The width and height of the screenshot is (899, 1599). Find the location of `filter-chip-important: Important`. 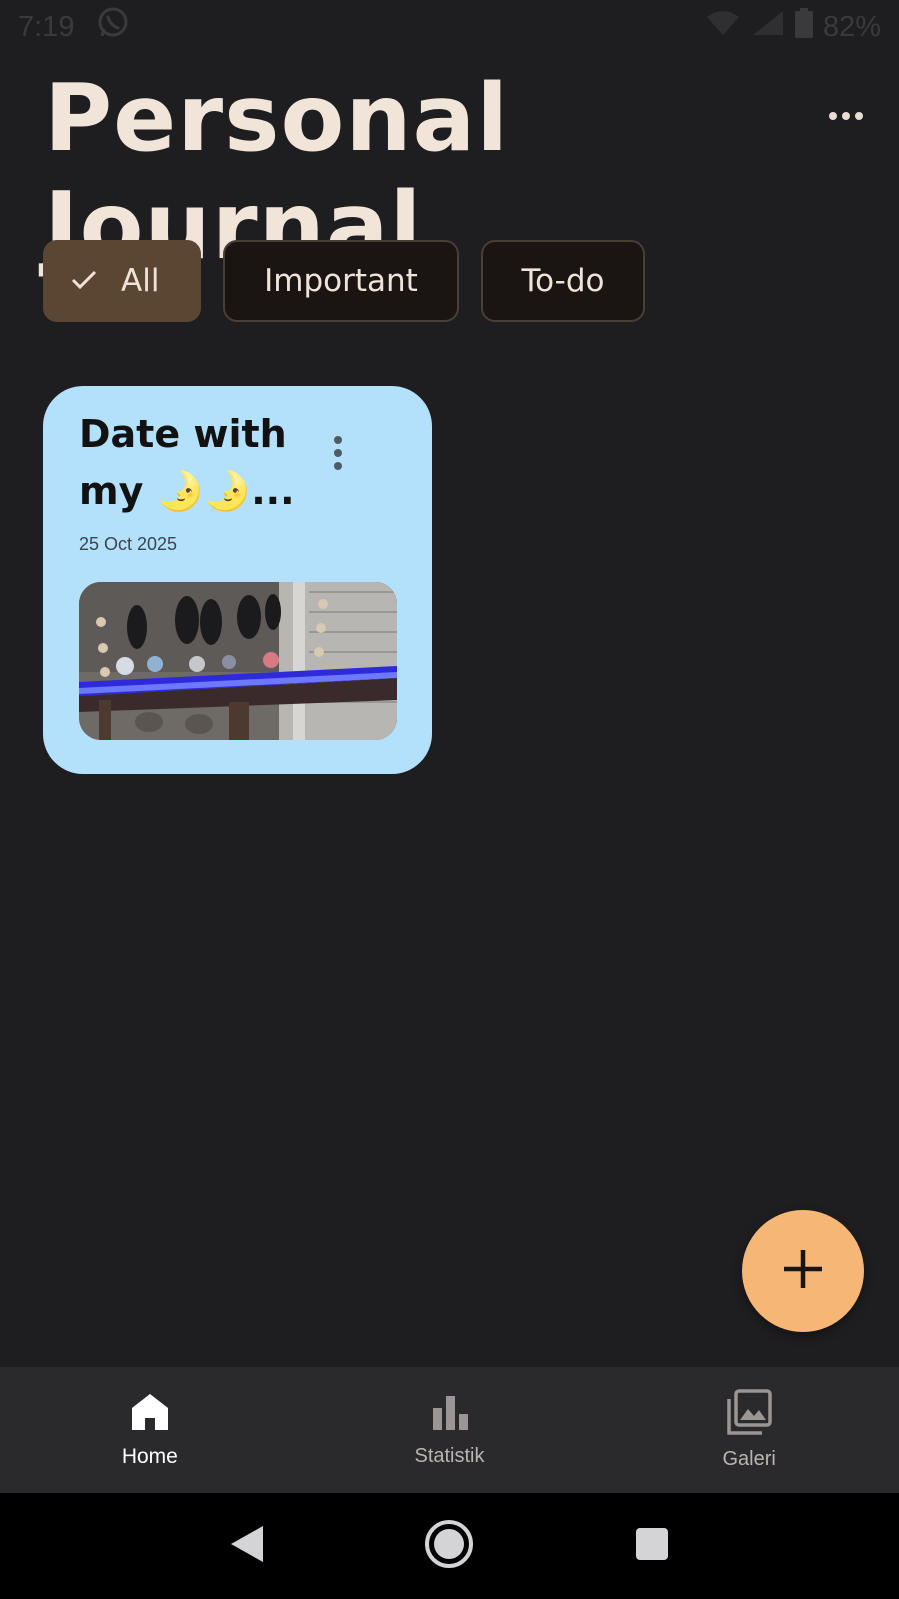

filter-chip-important: Important is located at coordinates (341, 281).